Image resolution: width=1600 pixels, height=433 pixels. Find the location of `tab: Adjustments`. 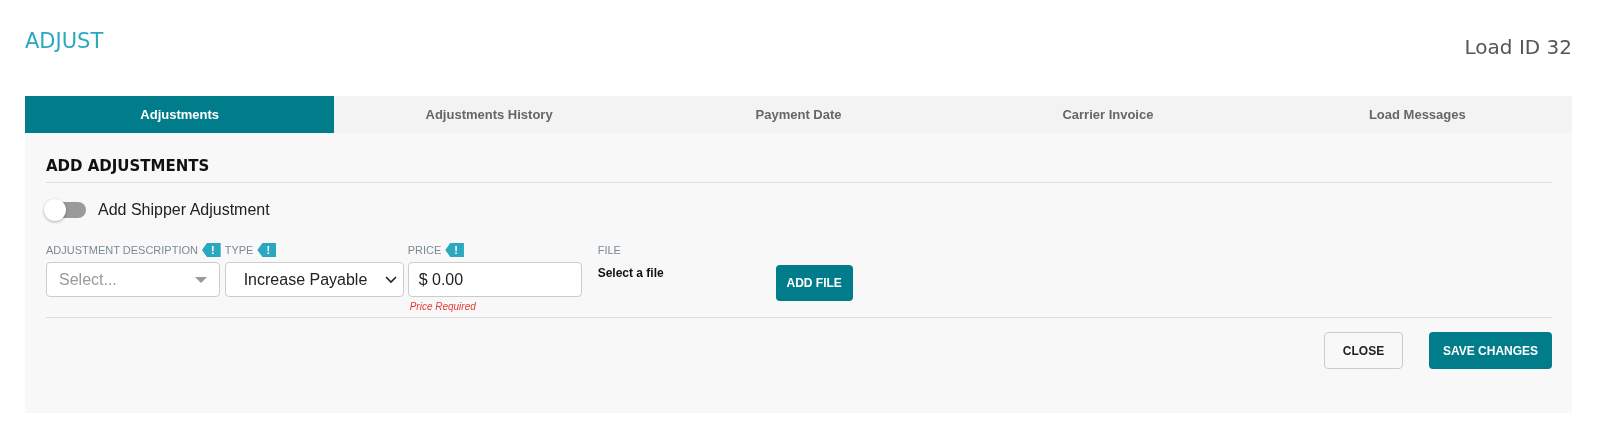

tab: Adjustments is located at coordinates (180, 114).